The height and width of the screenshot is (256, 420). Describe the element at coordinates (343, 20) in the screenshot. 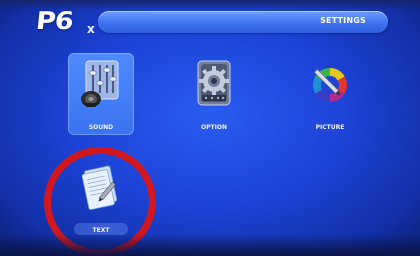

I see `page-title: SETTINGS` at that location.